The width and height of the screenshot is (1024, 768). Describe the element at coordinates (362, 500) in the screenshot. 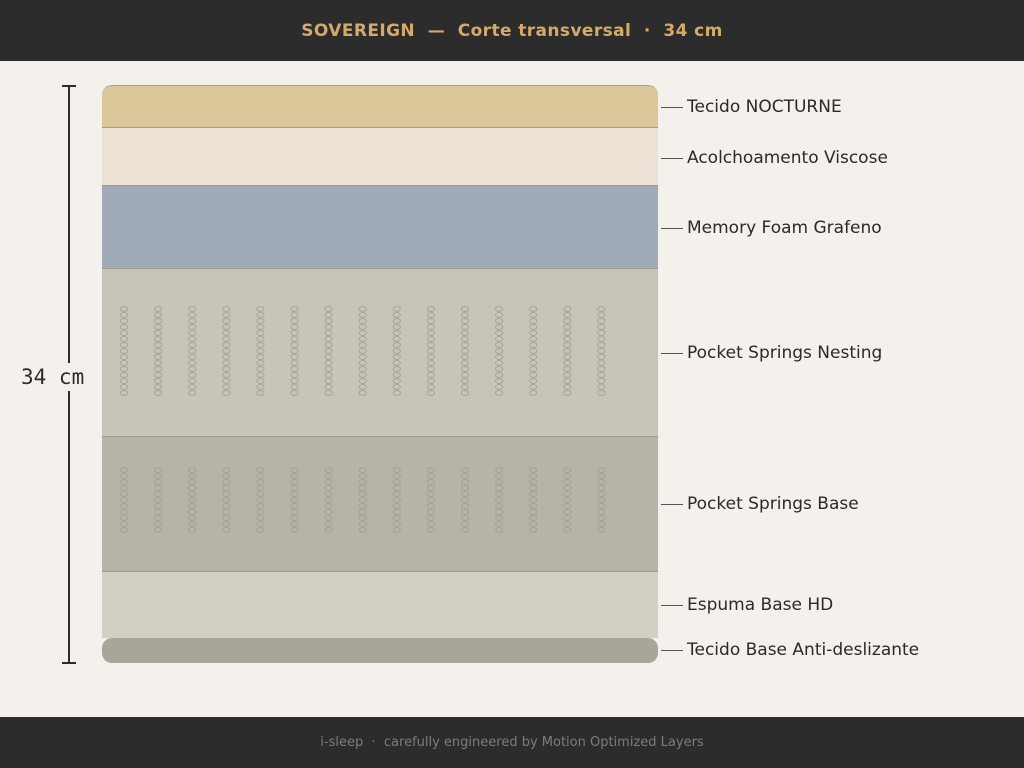

I see `springs-base-pattern` at that location.